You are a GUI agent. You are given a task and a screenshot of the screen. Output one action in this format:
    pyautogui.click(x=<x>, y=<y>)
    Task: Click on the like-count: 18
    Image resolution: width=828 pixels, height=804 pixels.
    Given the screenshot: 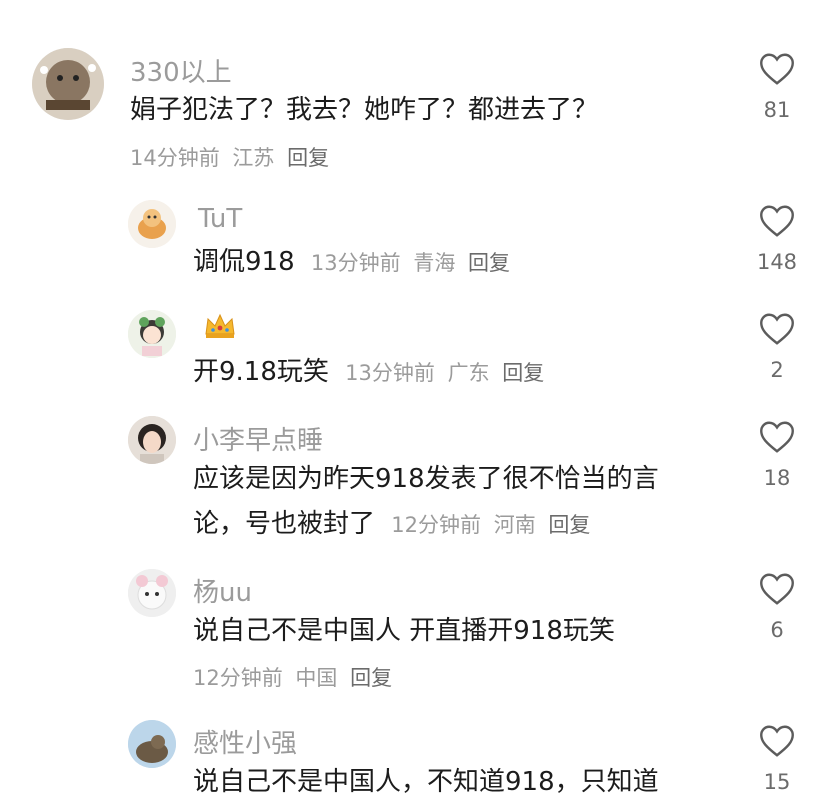 What is the action you would take?
    pyautogui.click(x=777, y=478)
    